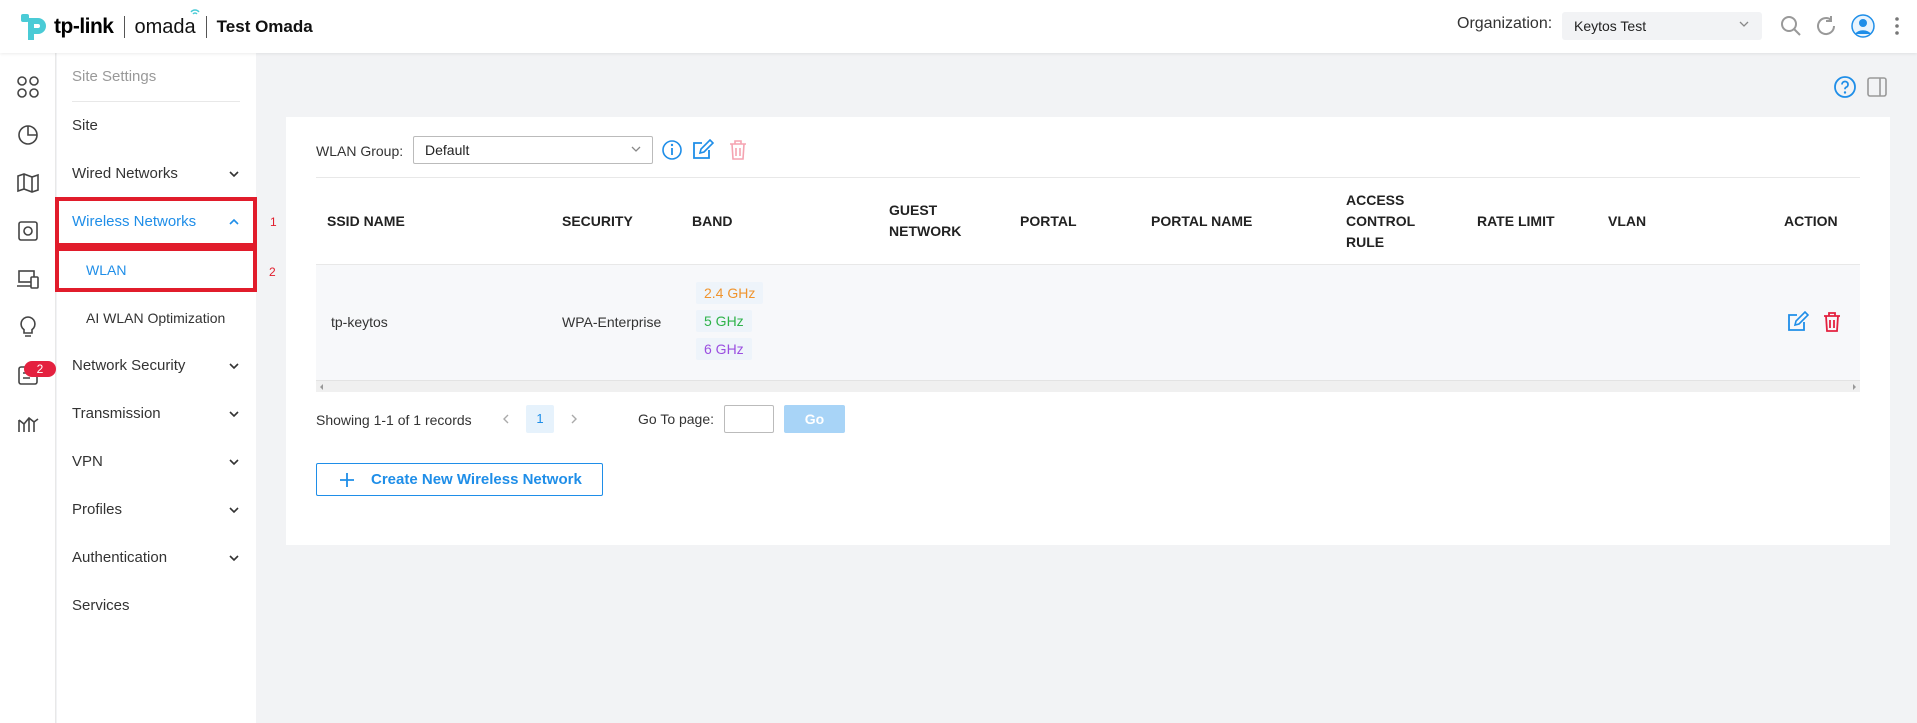 This screenshot has width=1917, height=723. I want to click on sidebar-item-services: Services, so click(156, 606).